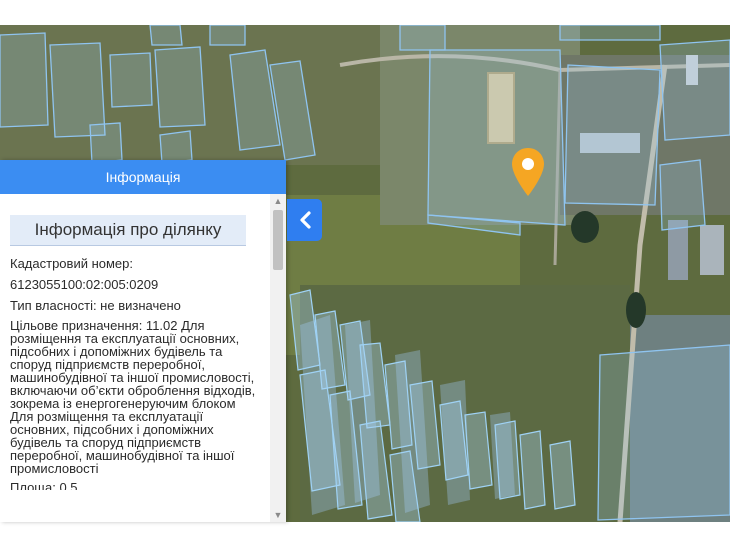 Image resolution: width=730 pixels, height=547 pixels. What do you see at coordinates (278, 240) in the screenshot?
I see `scroll-thumb` at bounding box center [278, 240].